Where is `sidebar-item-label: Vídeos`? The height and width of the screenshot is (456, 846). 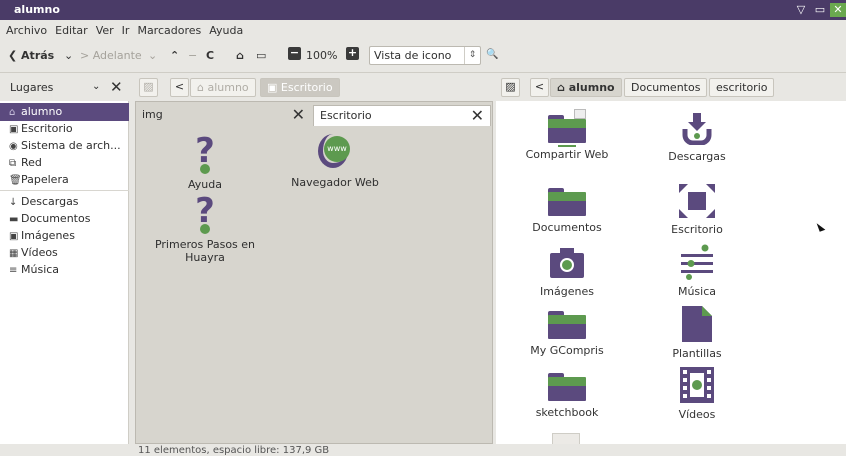 sidebar-item-label: Vídeos is located at coordinates (39, 252).